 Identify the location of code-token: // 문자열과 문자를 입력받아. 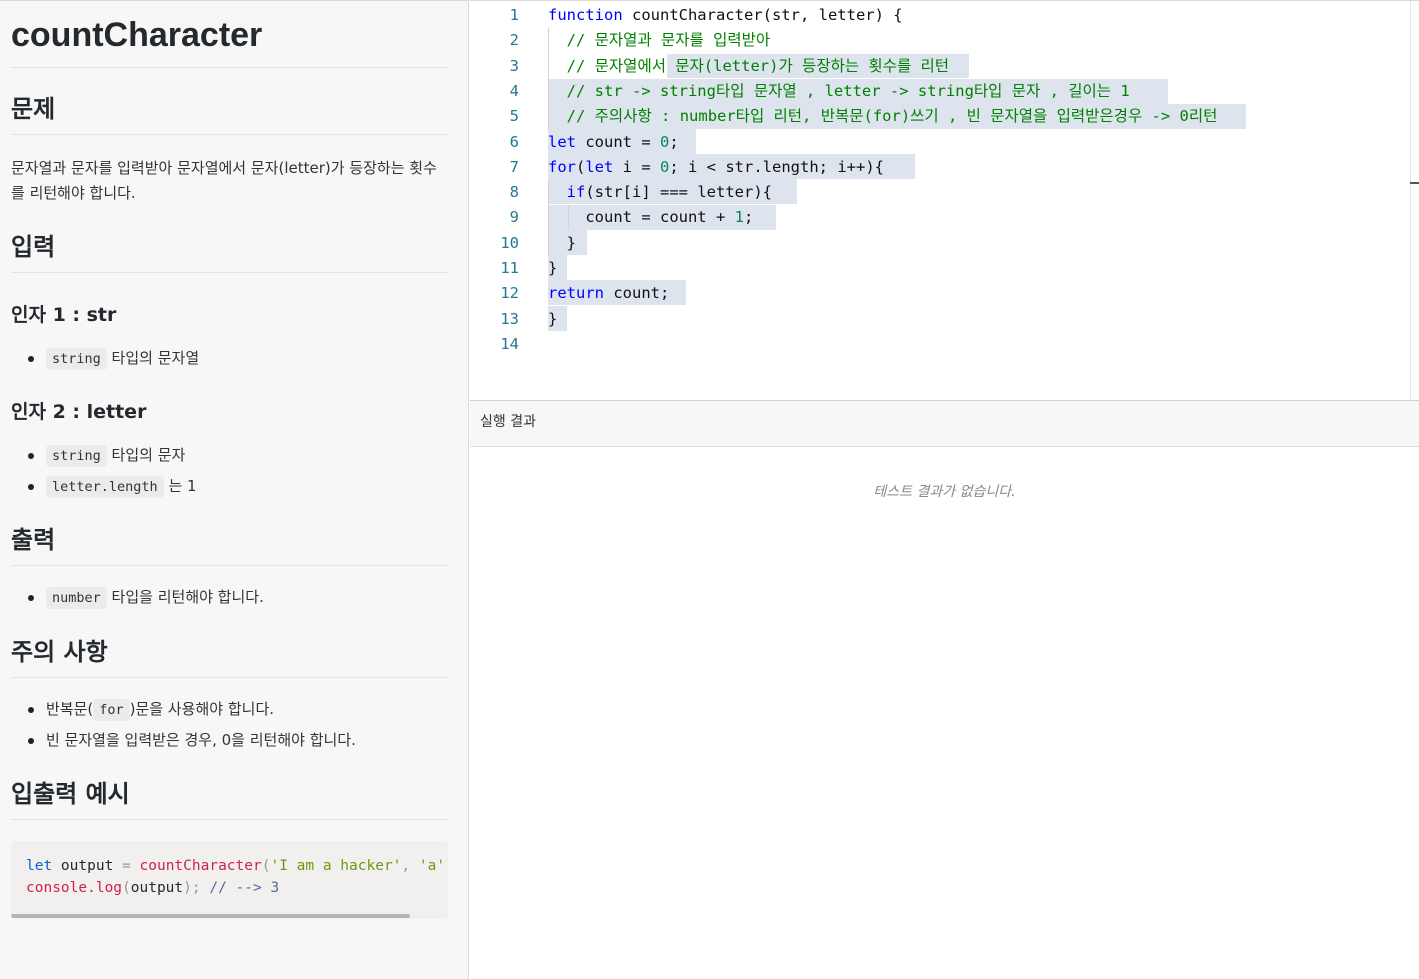
(659, 40).